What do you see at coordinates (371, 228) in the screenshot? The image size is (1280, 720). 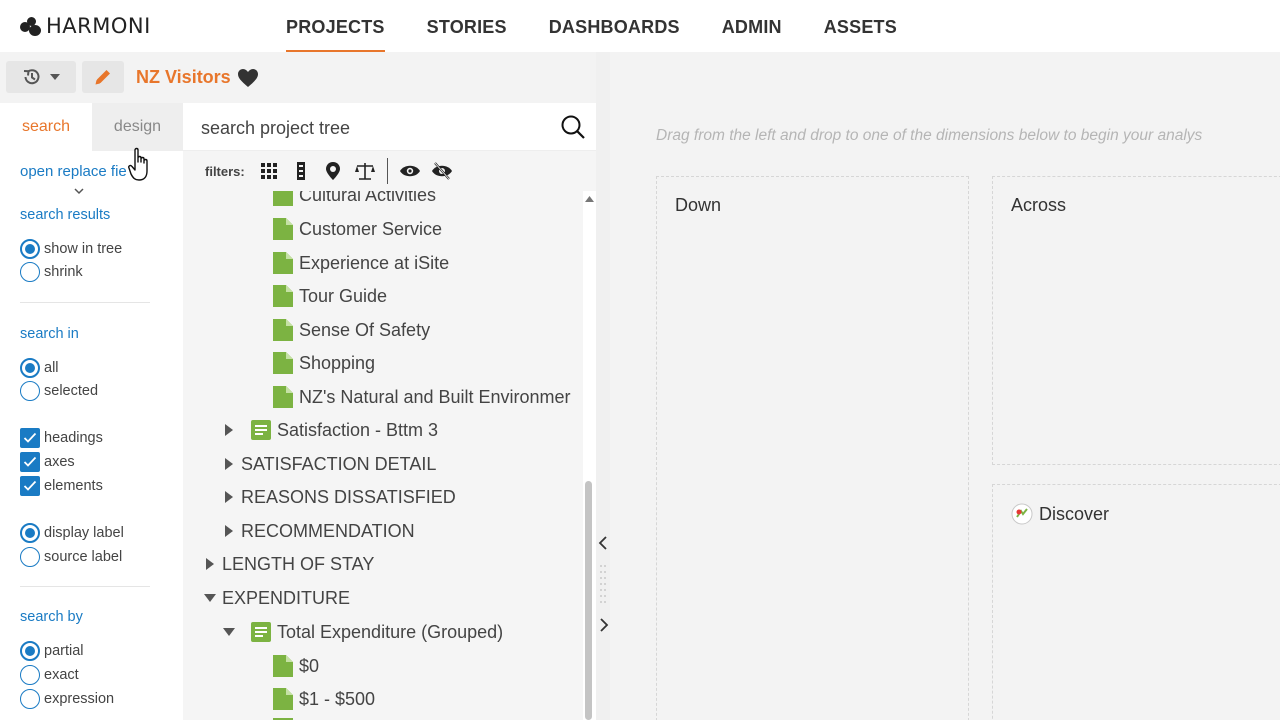 I see `tree-item-label: Customer Service` at bounding box center [371, 228].